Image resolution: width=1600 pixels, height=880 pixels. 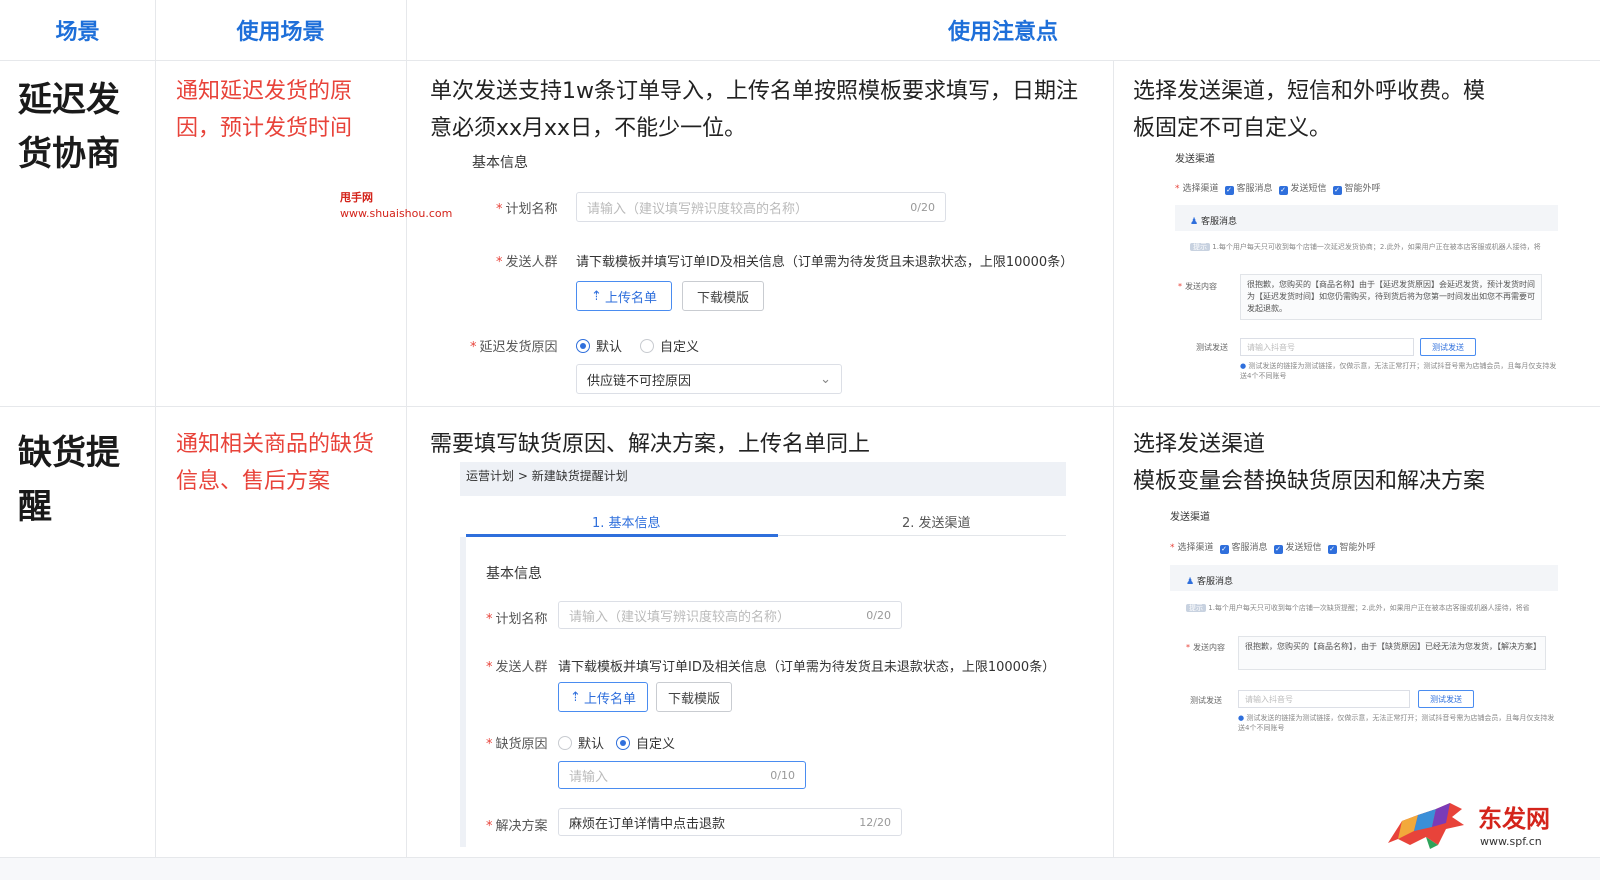 I want to click on form2-solution-input: 麻烦在订单详情中点击退款 12/20, so click(x=730, y=822).